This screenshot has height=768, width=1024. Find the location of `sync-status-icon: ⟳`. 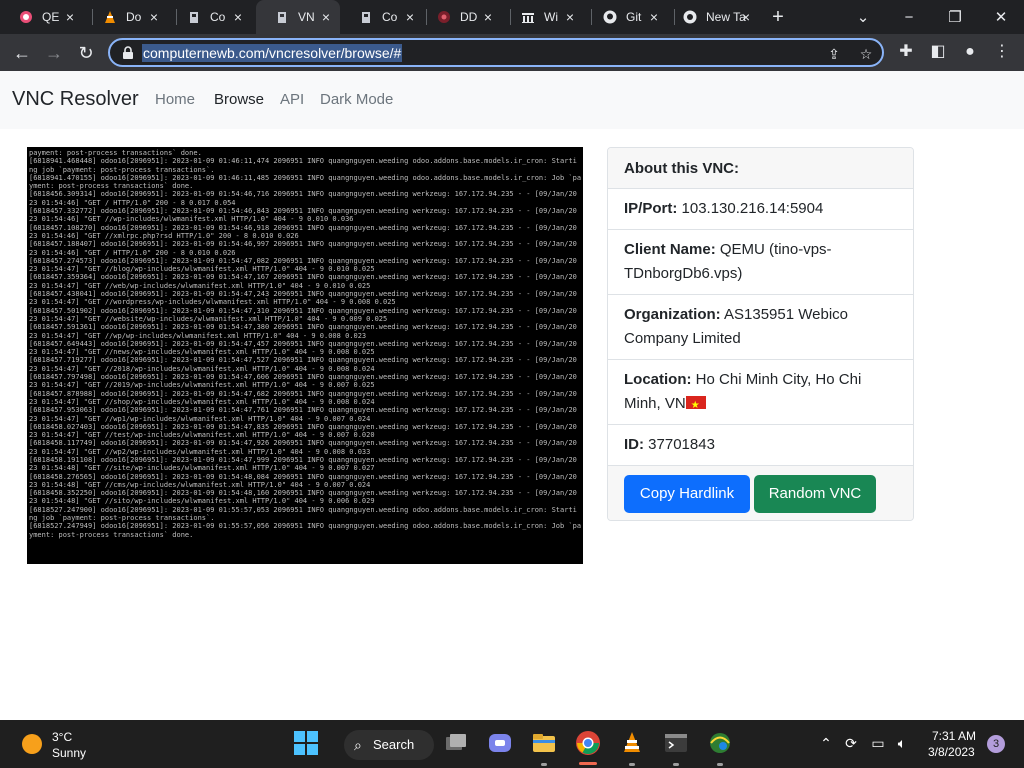

sync-status-icon: ⟳ is located at coordinates (851, 743).